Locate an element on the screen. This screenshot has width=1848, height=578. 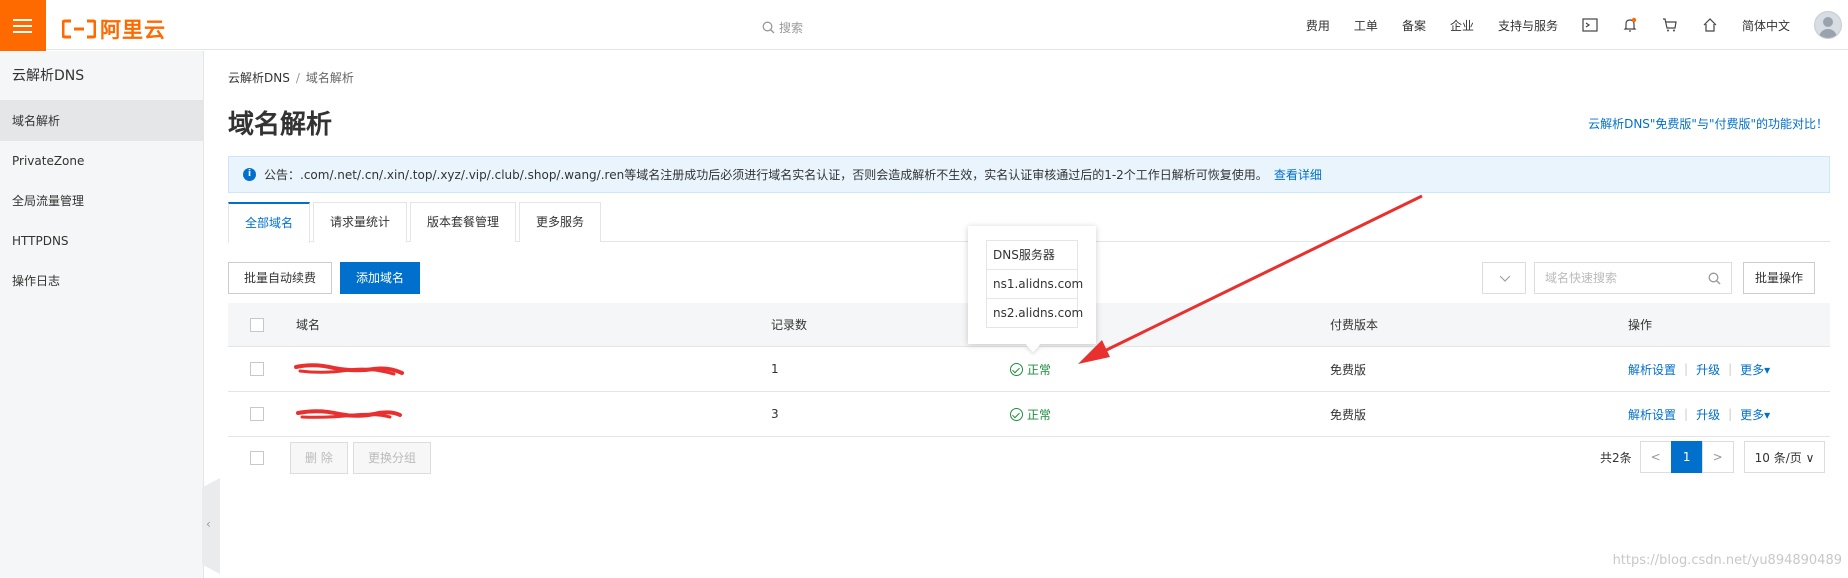
add-domain-button: 添加域名 is located at coordinates (380, 278).